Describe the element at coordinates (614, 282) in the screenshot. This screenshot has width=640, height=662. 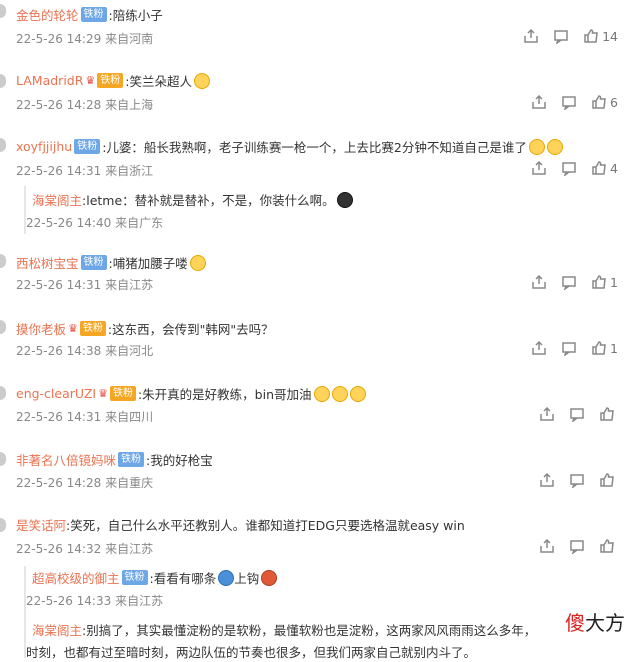
I see `like-count: 1` at that location.